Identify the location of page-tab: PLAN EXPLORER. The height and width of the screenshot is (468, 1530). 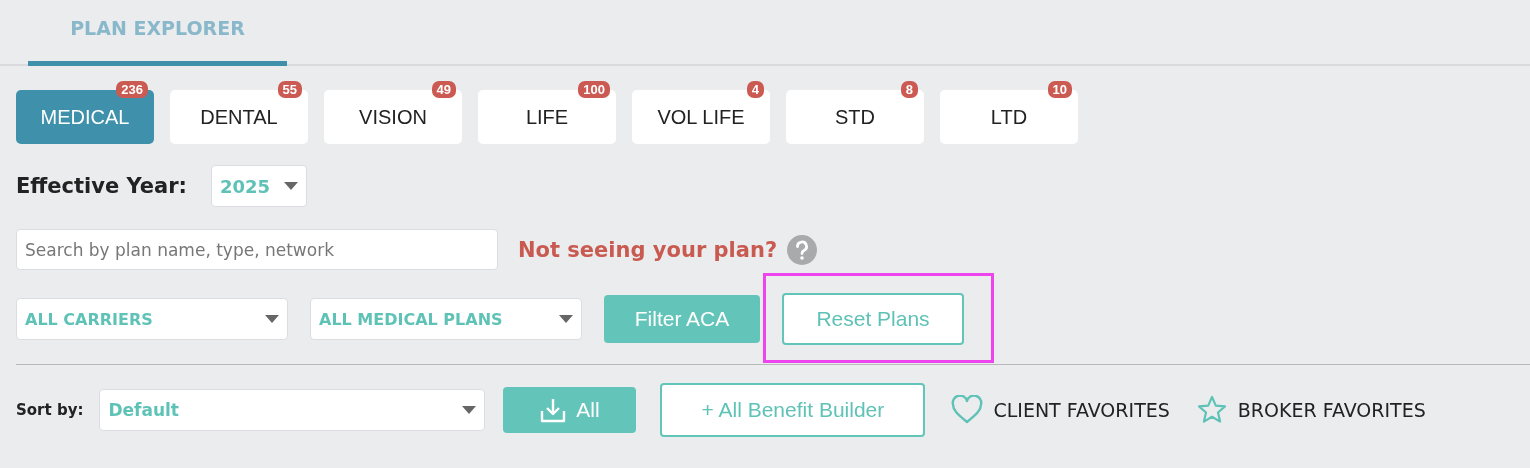
(157, 33).